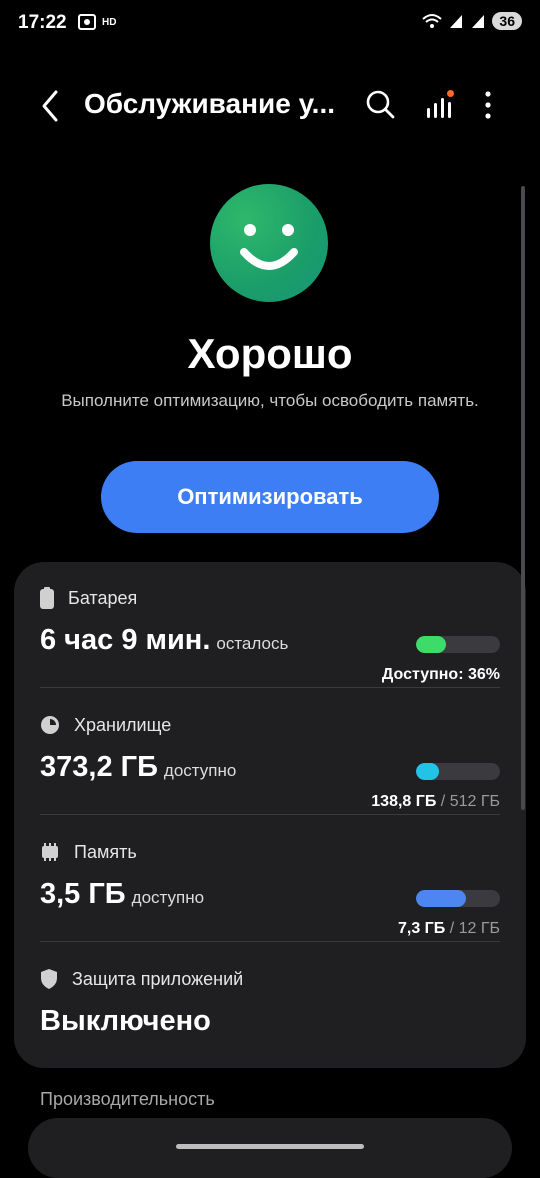 This screenshot has height=1178, width=540. I want to click on storage-available-value: 373,2 ГБ, so click(99, 767).